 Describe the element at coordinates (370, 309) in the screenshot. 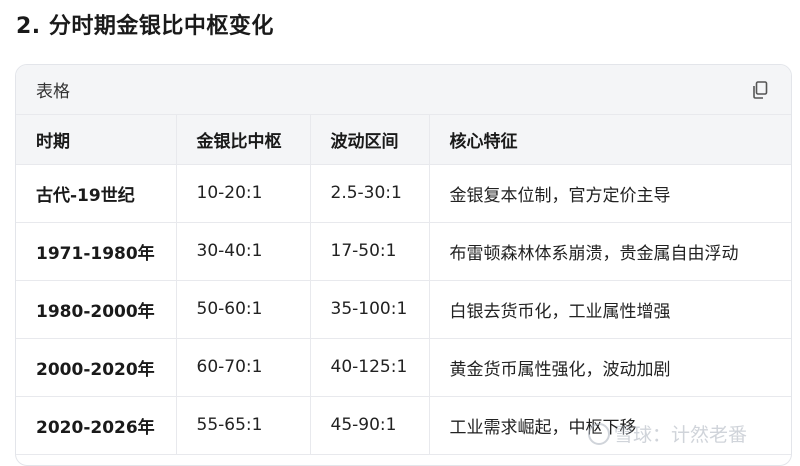

I see `cell-range: 35-100:1` at that location.